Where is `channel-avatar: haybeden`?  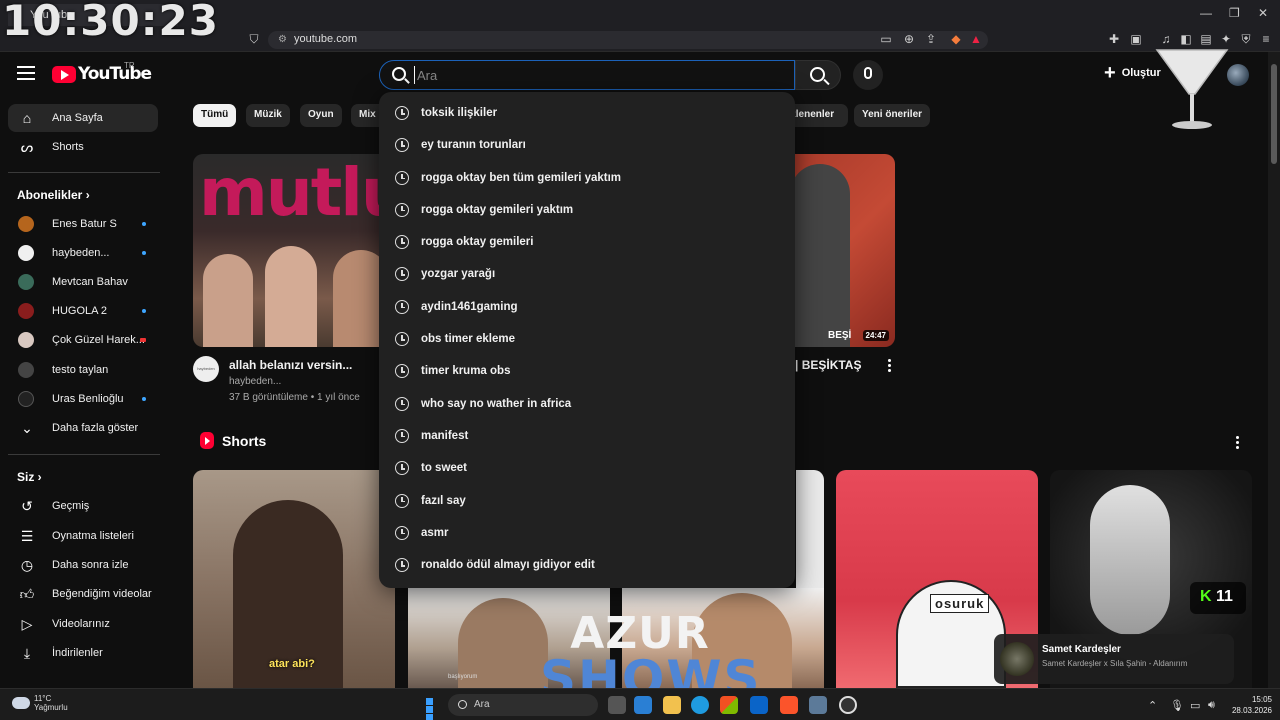
channel-avatar: haybeden is located at coordinates (206, 369).